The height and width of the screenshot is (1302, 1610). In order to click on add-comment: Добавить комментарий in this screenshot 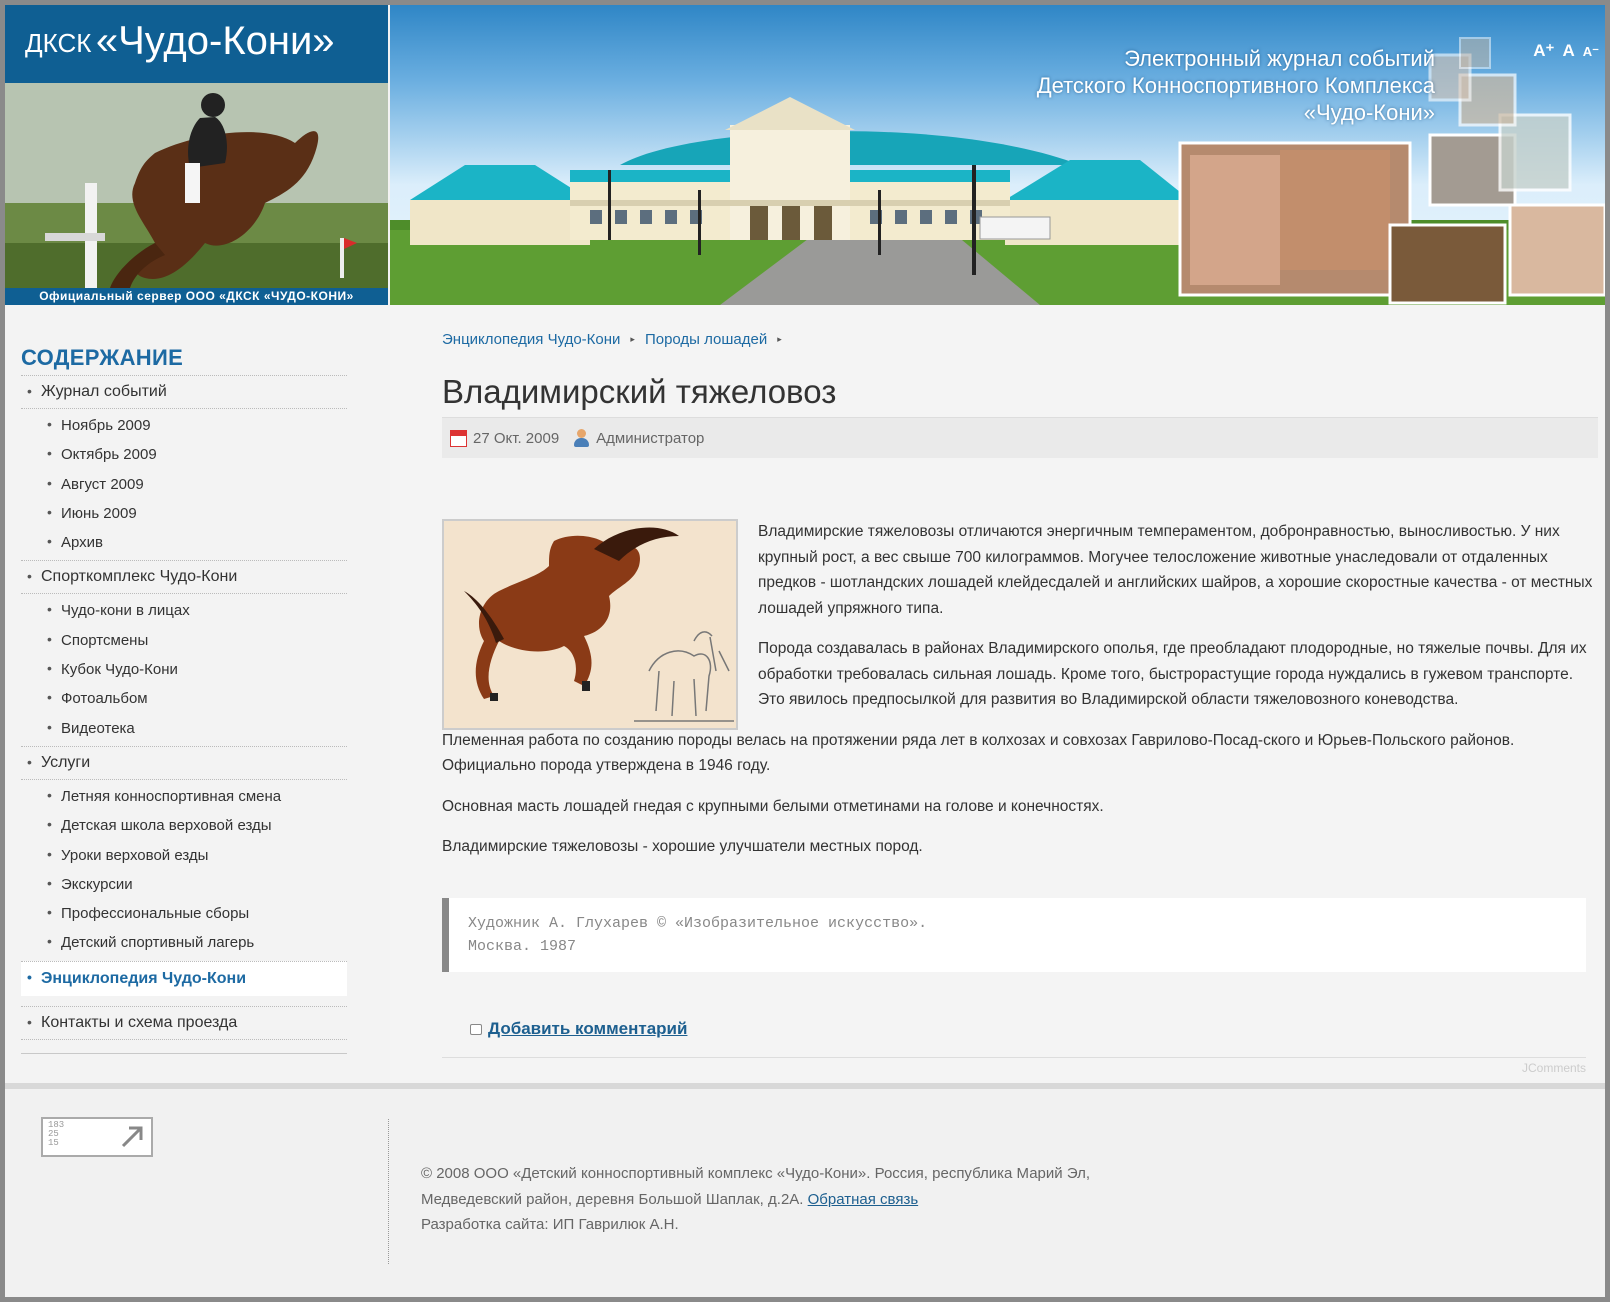, I will do `click(578, 1029)`.